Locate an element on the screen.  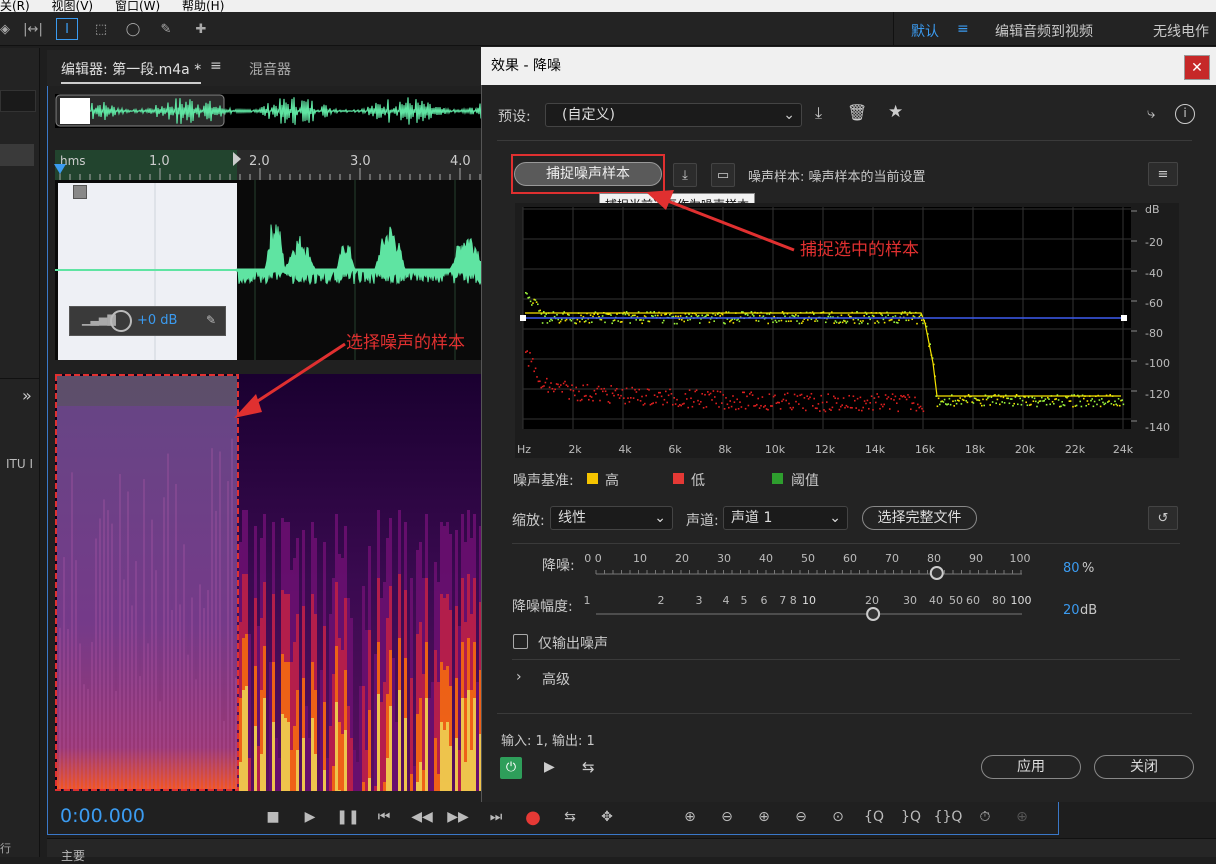
preset-label: 预设: is located at coordinates (514, 117).